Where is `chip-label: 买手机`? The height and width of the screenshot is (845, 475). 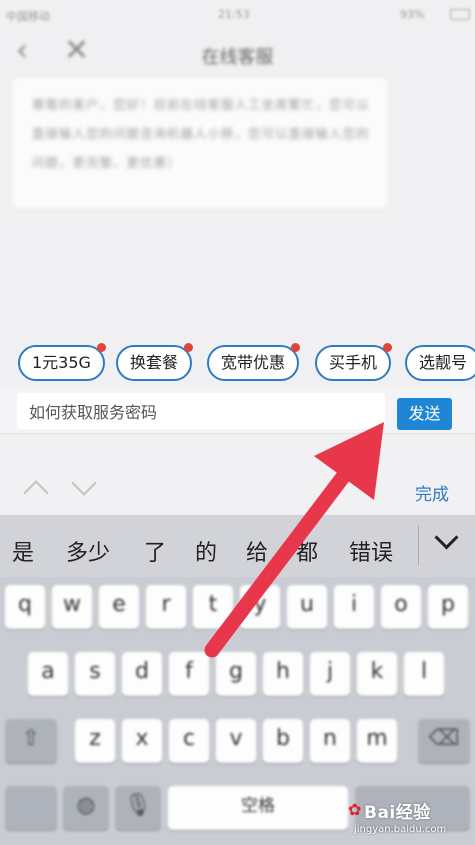 chip-label: 买手机 is located at coordinates (353, 362).